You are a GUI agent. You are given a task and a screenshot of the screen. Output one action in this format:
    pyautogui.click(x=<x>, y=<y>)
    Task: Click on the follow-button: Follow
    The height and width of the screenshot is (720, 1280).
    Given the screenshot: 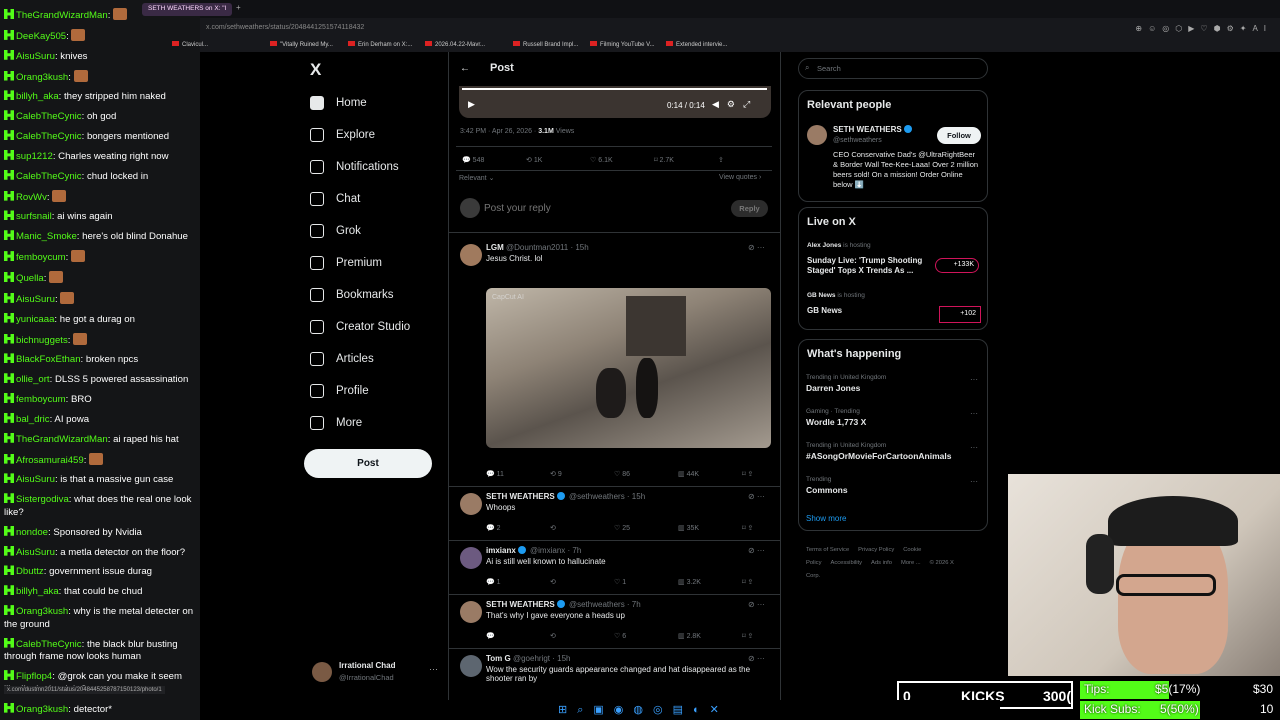 What is the action you would take?
    pyautogui.click(x=959, y=135)
    